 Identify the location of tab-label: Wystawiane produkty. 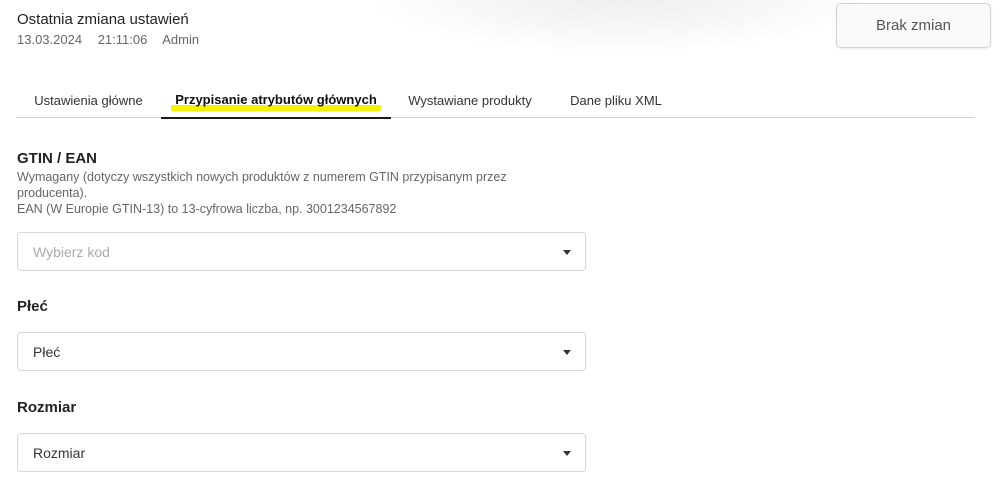
(470, 100).